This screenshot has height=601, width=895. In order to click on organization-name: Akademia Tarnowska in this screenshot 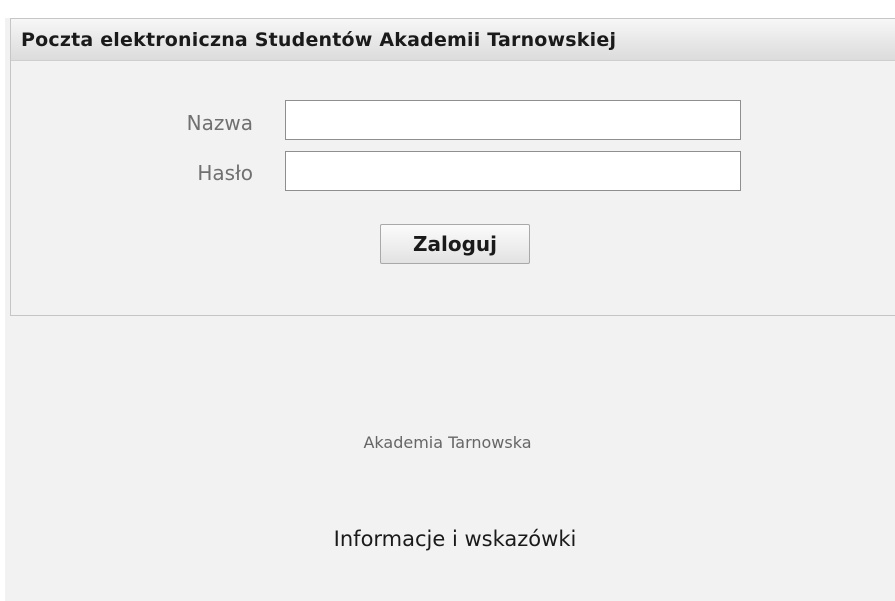, I will do `click(447, 442)`.